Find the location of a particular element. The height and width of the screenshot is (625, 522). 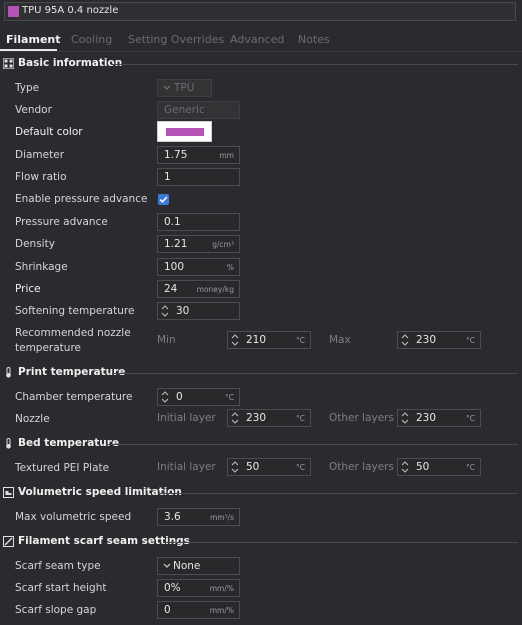

tab-advanced: Advanced is located at coordinates (257, 39).